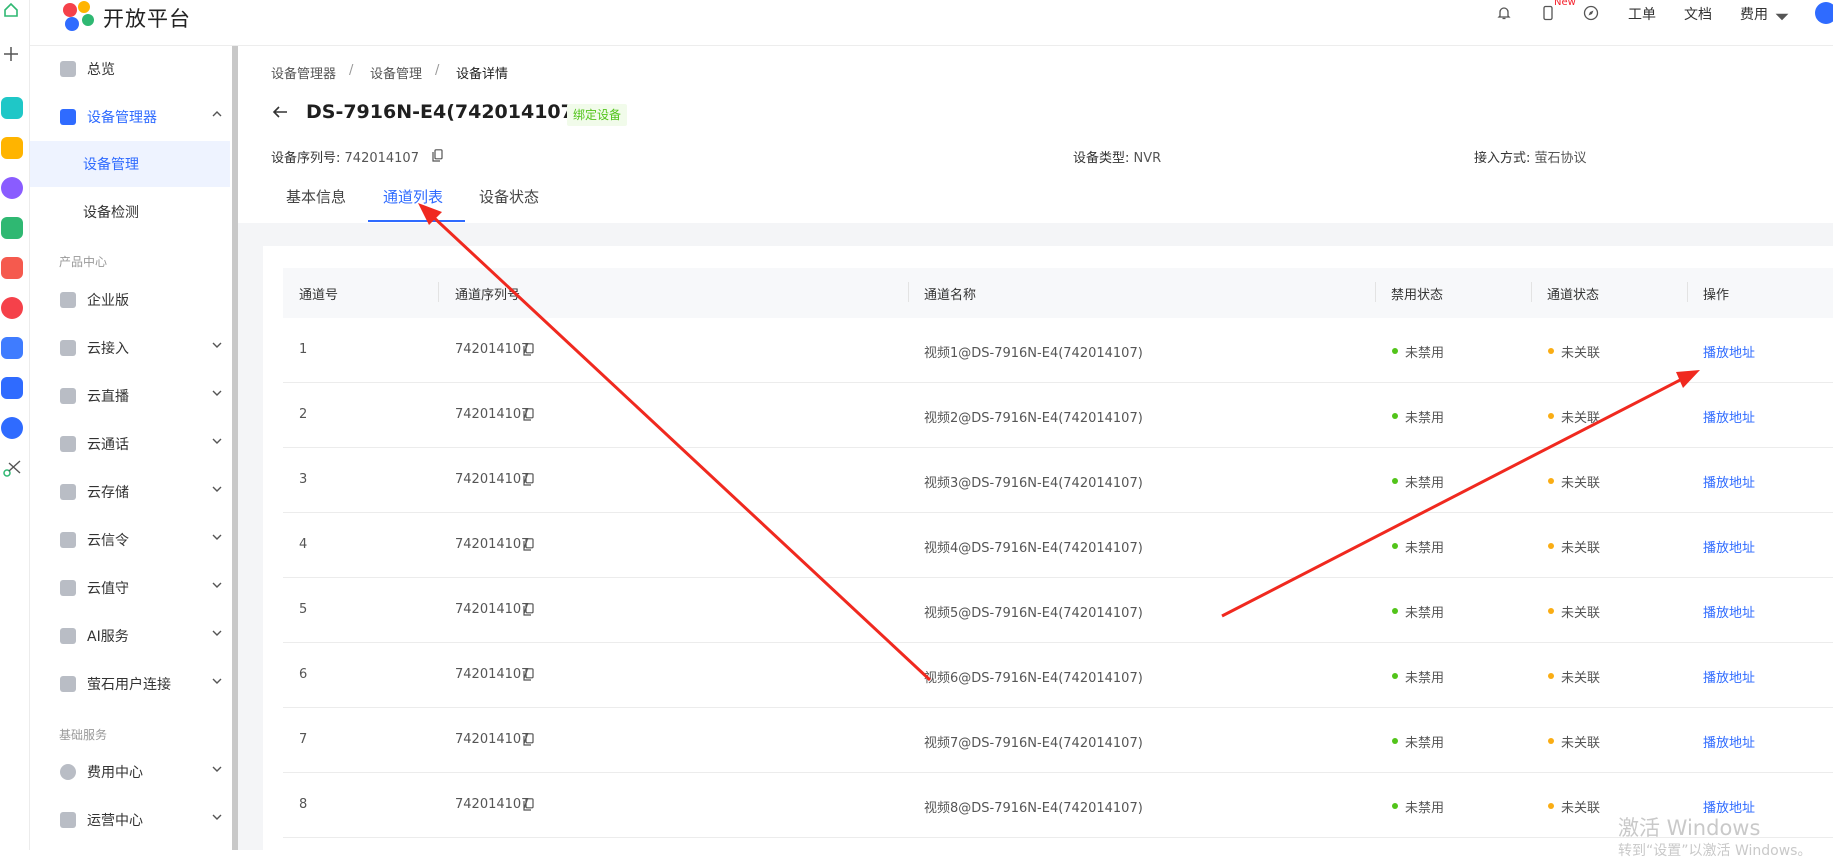  What do you see at coordinates (1573, 295) in the screenshot?
I see `column-header: 通道状态` at bounding box center [1573, 295].